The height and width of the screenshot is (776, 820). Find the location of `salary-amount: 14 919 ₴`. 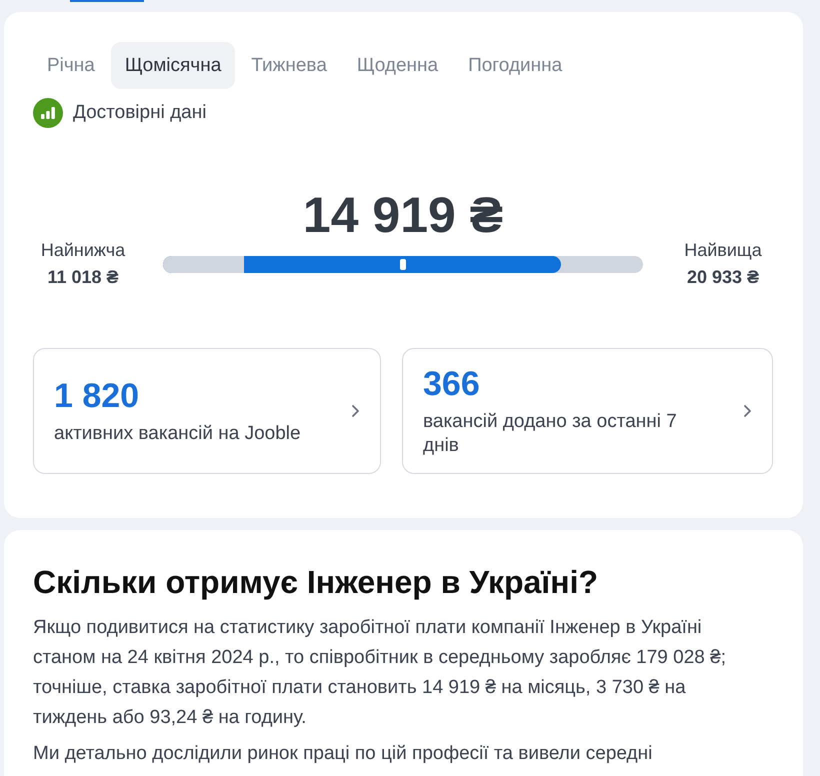

salary-amount: 14 919 ₴ is located at coordinates (403, 215).